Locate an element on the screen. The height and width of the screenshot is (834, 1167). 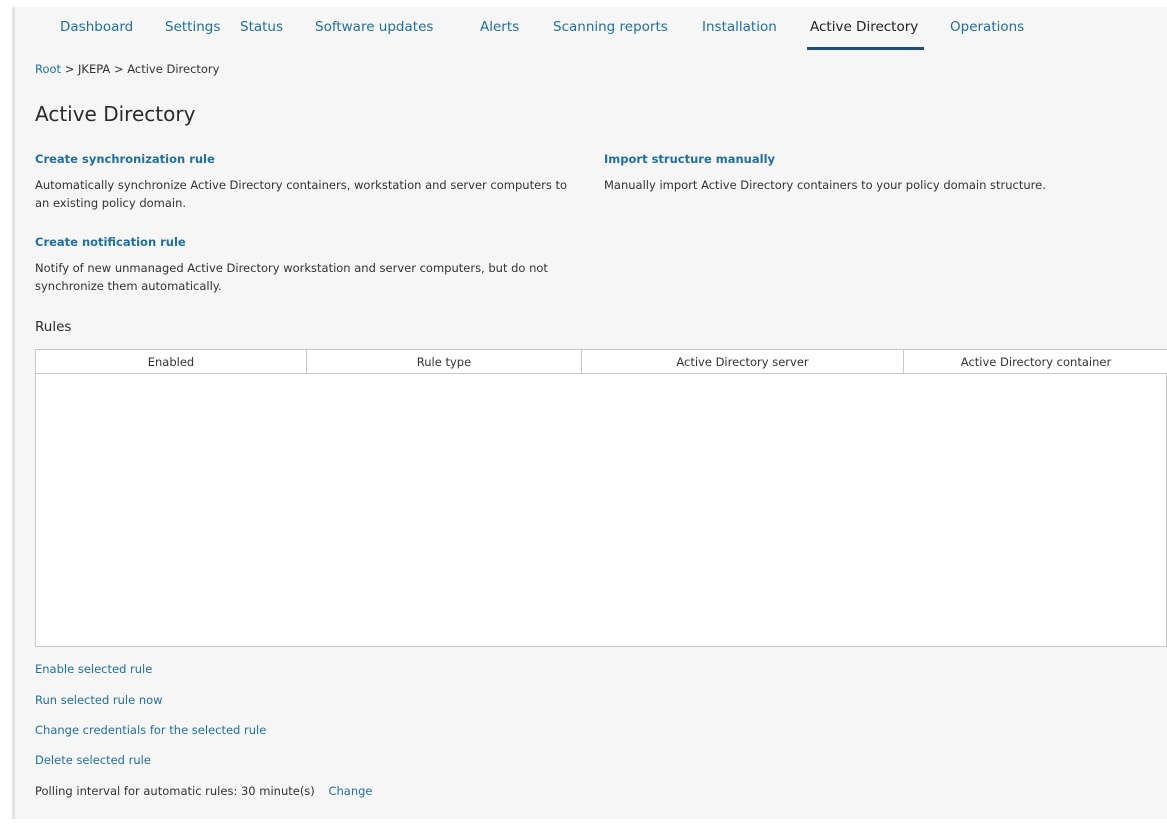
tab-dashboard: Dashboard is located at coordinates (96, 27).